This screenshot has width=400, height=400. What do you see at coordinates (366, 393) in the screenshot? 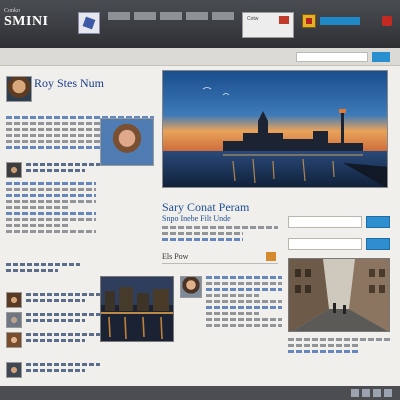
I see `twitter-icon` at bounding box center [366, 393].